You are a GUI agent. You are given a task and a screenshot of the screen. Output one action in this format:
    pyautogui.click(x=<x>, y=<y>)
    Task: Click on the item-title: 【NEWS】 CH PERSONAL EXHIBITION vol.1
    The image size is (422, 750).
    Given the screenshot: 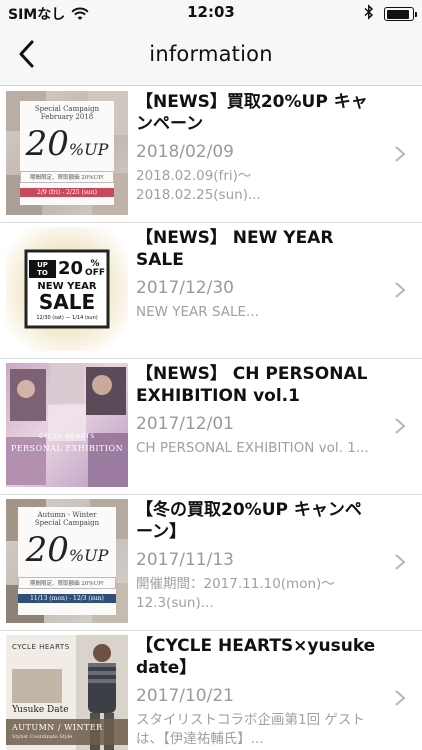 What is the action you would take?
    pyautogui.click(x=252, y=385)
    